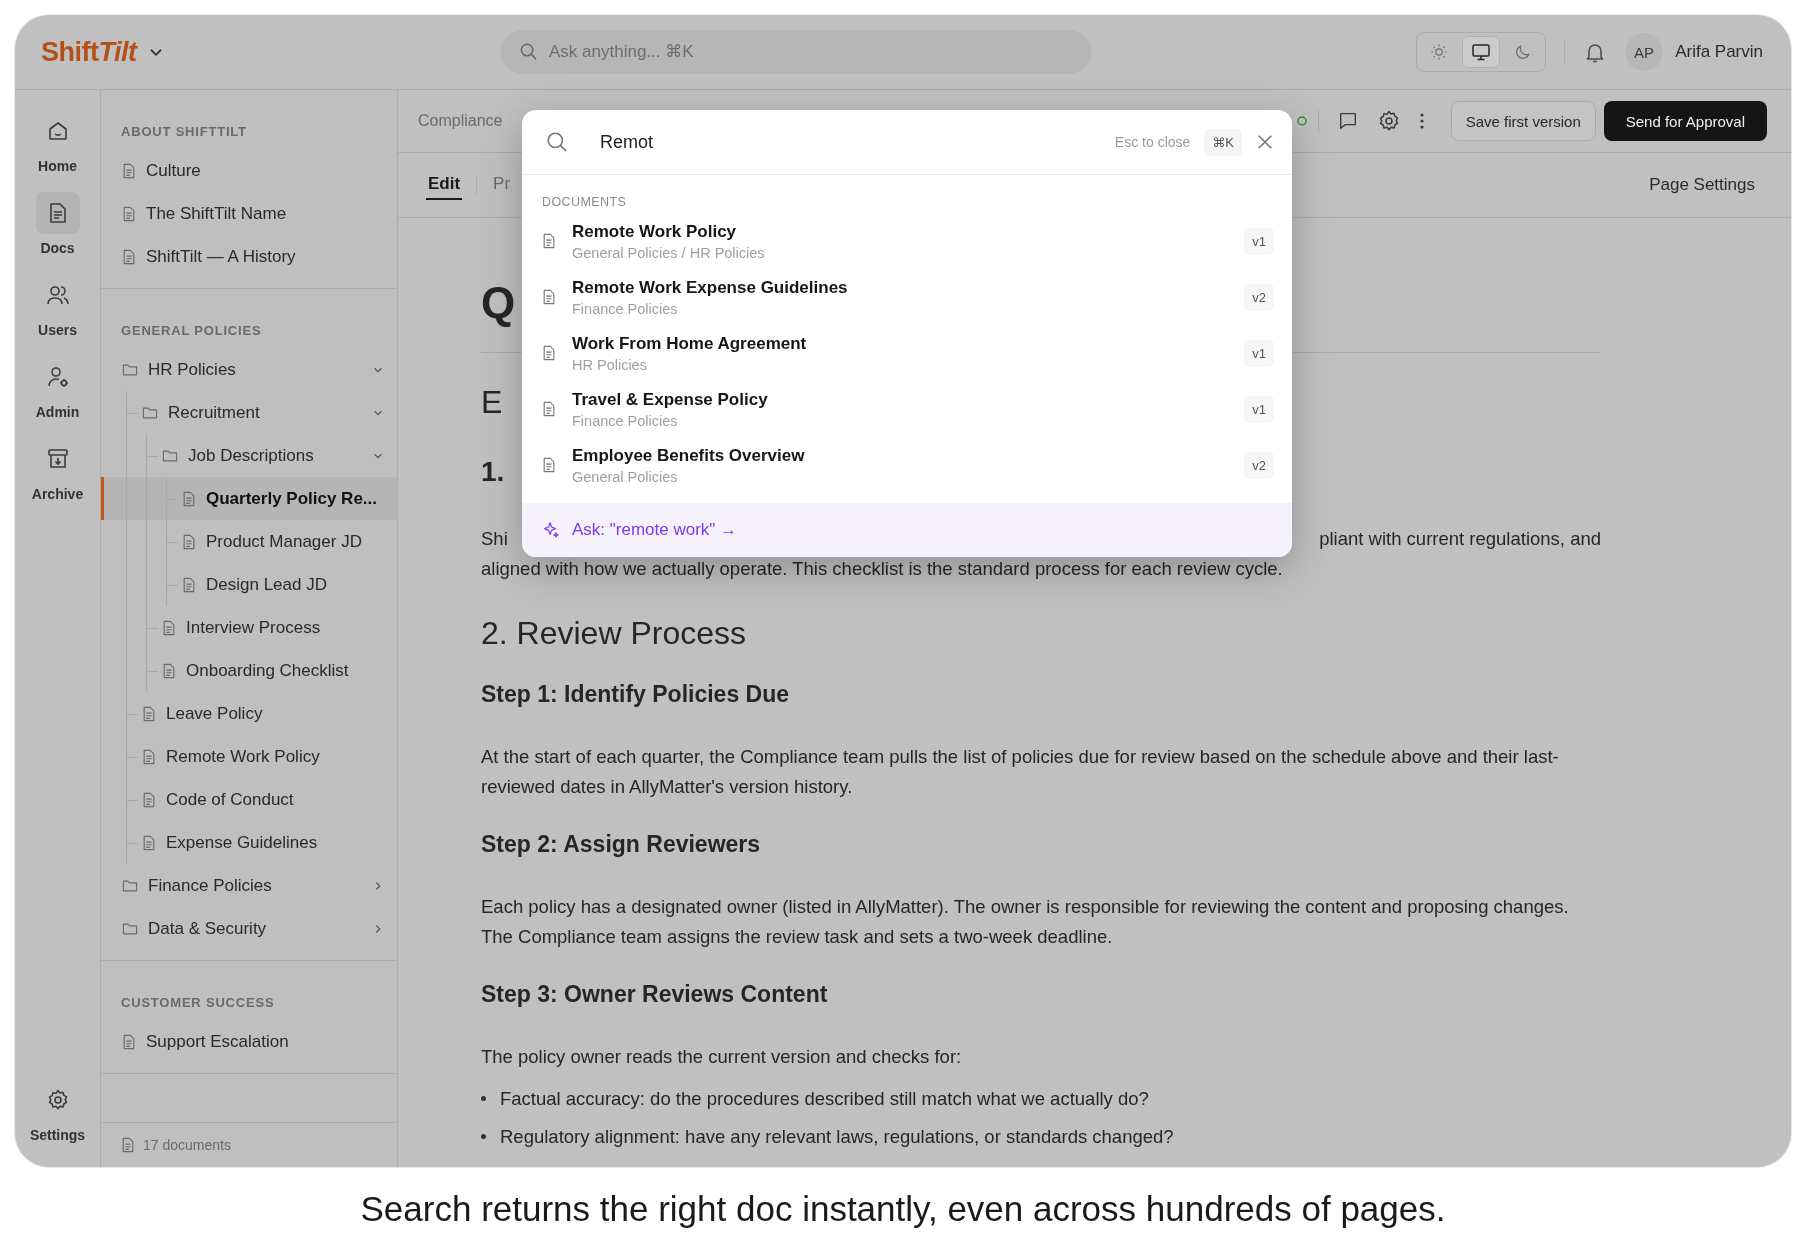 This screenshot has height=1253, width=1806. I want to click on logo: ShiftTilt, so click(89, 52).